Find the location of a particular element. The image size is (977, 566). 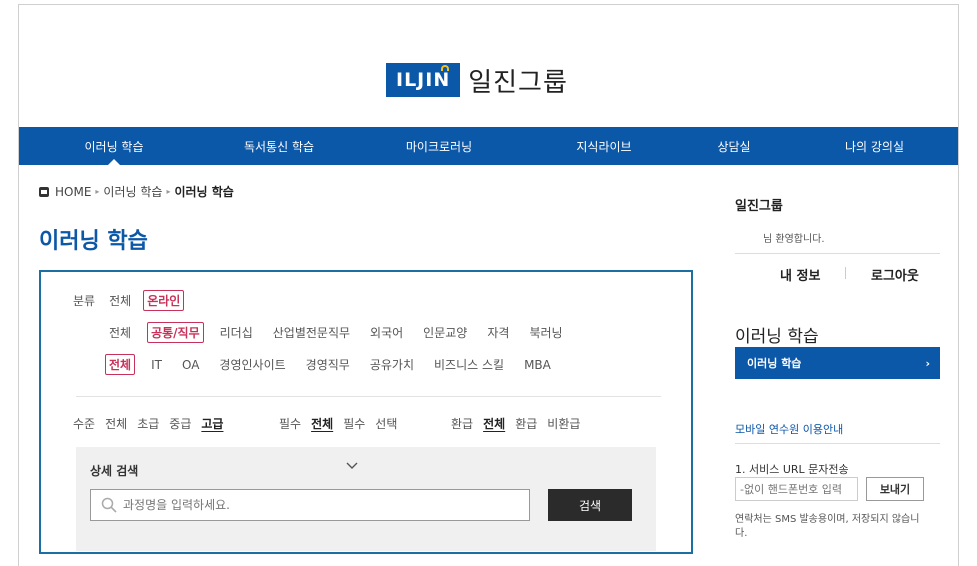

chevron-down-icon is located at coordinates (352, 465).